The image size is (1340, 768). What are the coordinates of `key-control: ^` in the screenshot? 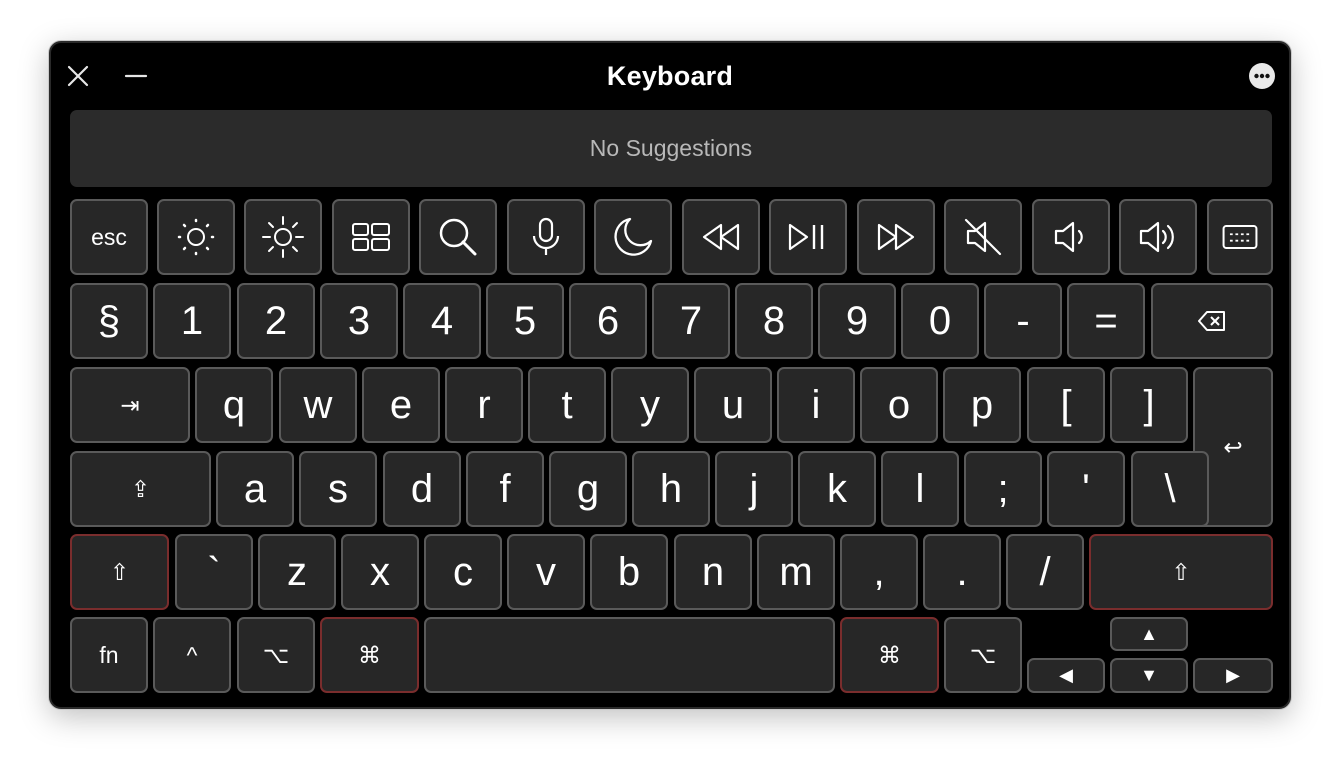 It's located at (192, 655).